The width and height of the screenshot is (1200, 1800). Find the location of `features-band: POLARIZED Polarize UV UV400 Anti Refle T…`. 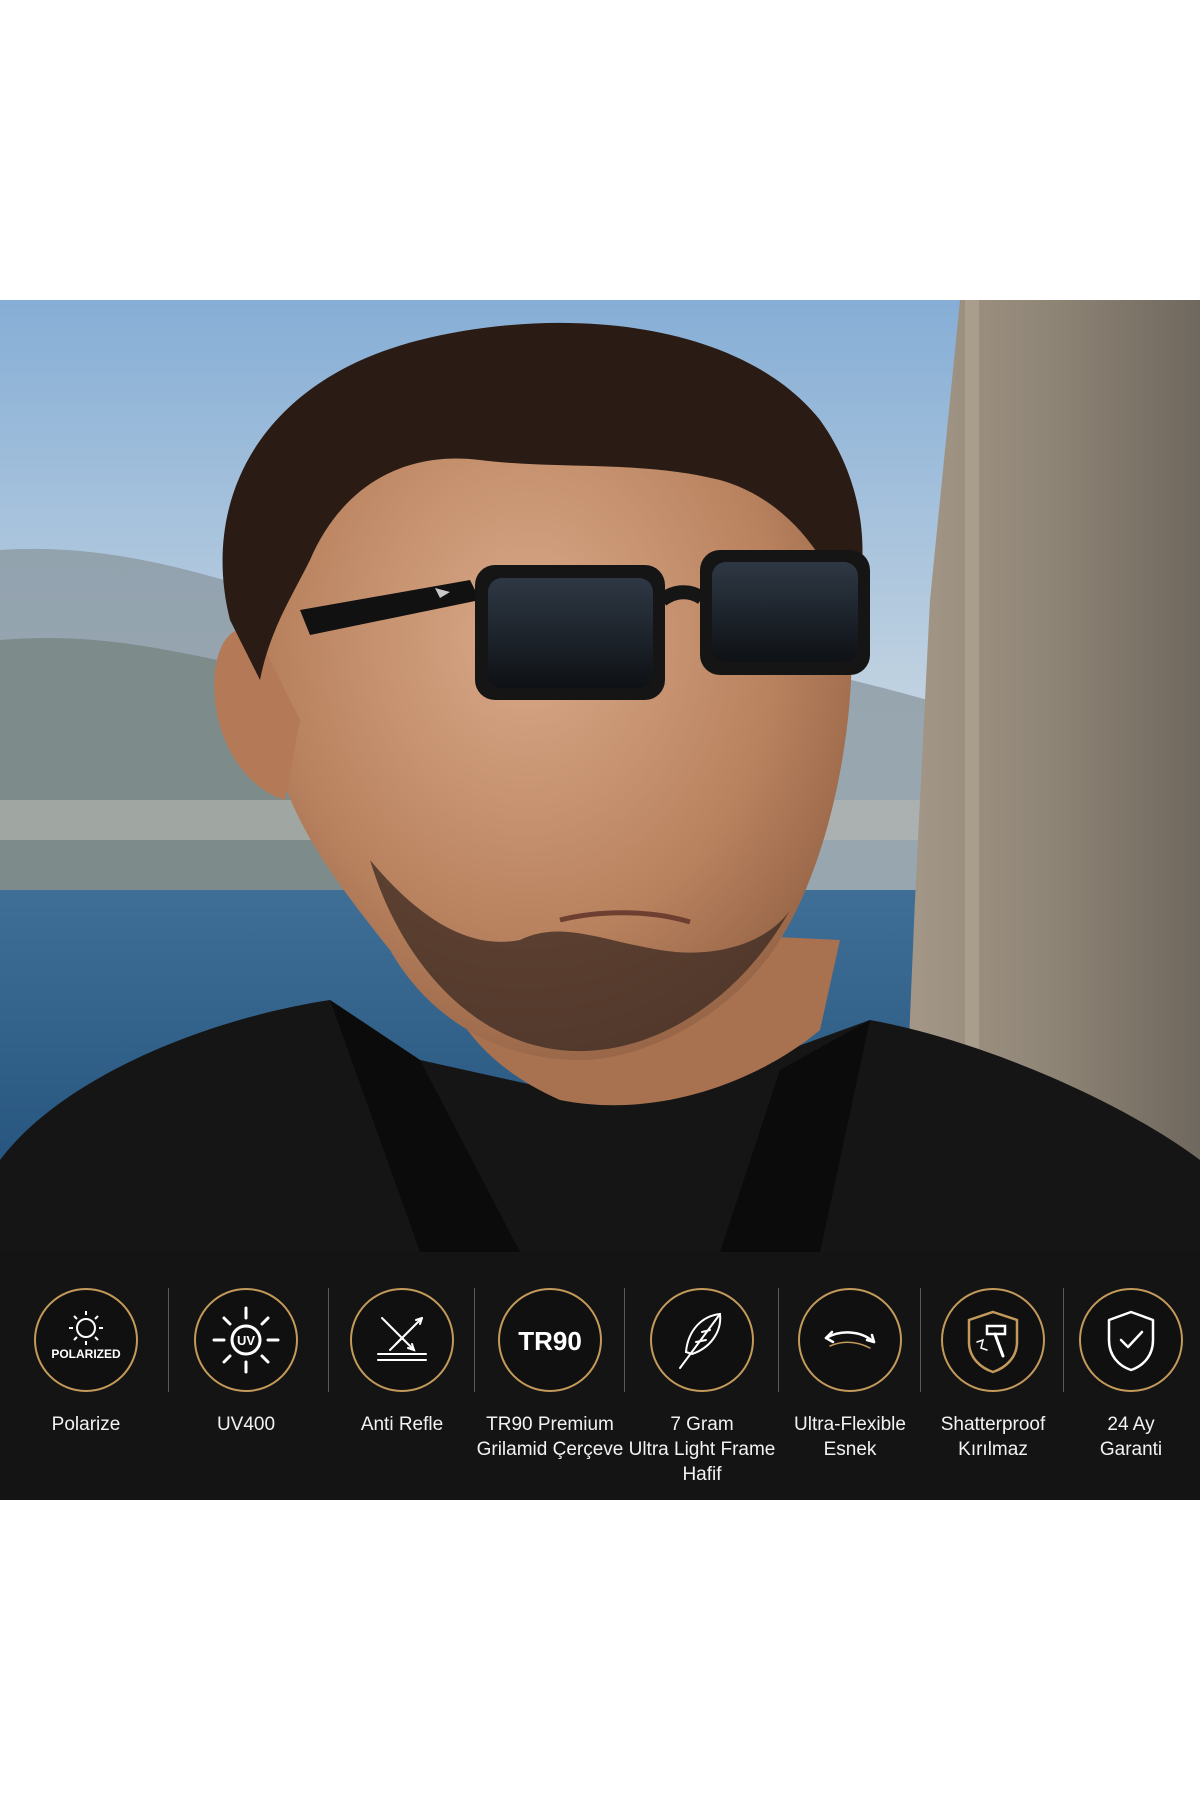

features-band: POLARIZED Polarize UV UV400 Anti Refle T… is located at coordinates (600, 1376).